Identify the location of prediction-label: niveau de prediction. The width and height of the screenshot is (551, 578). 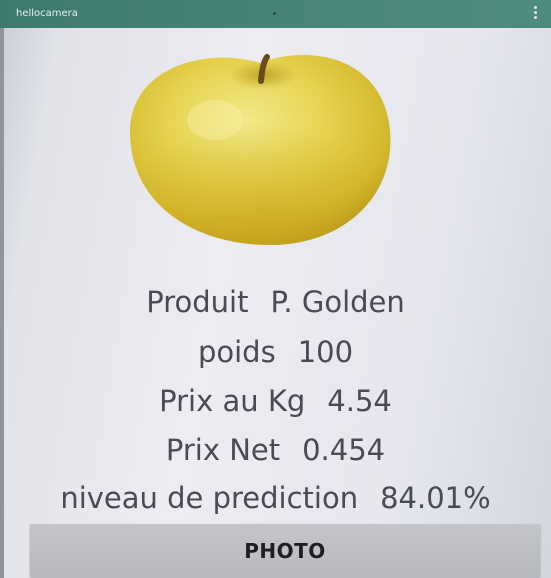
(209, 498).